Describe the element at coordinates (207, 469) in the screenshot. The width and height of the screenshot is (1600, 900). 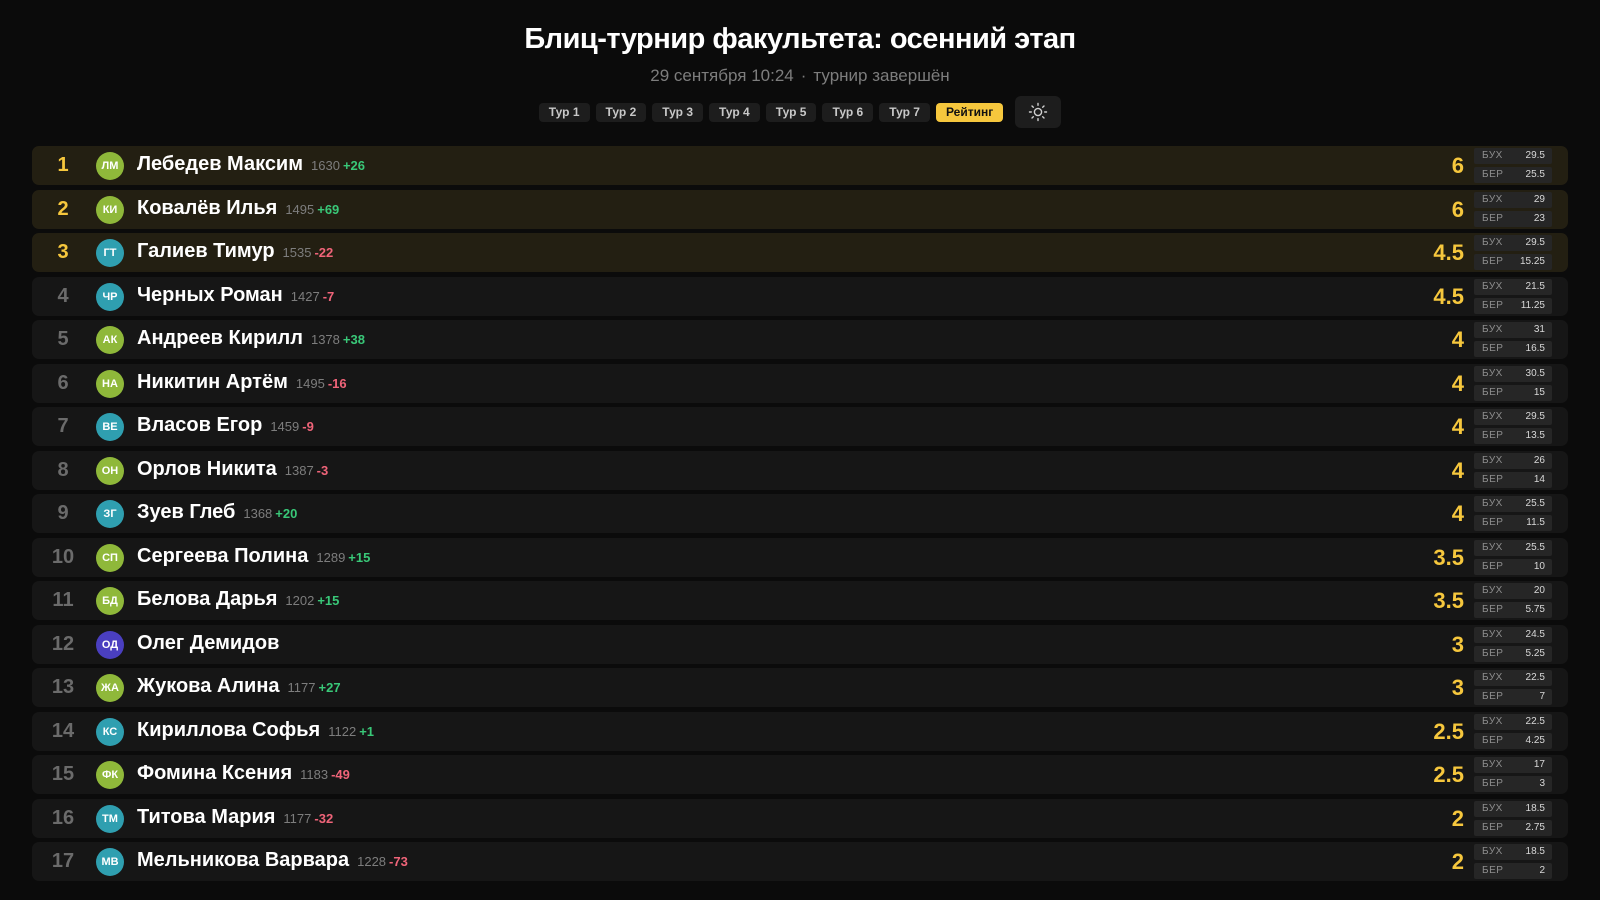
I see `player-name: Орлов Никита` at that location.